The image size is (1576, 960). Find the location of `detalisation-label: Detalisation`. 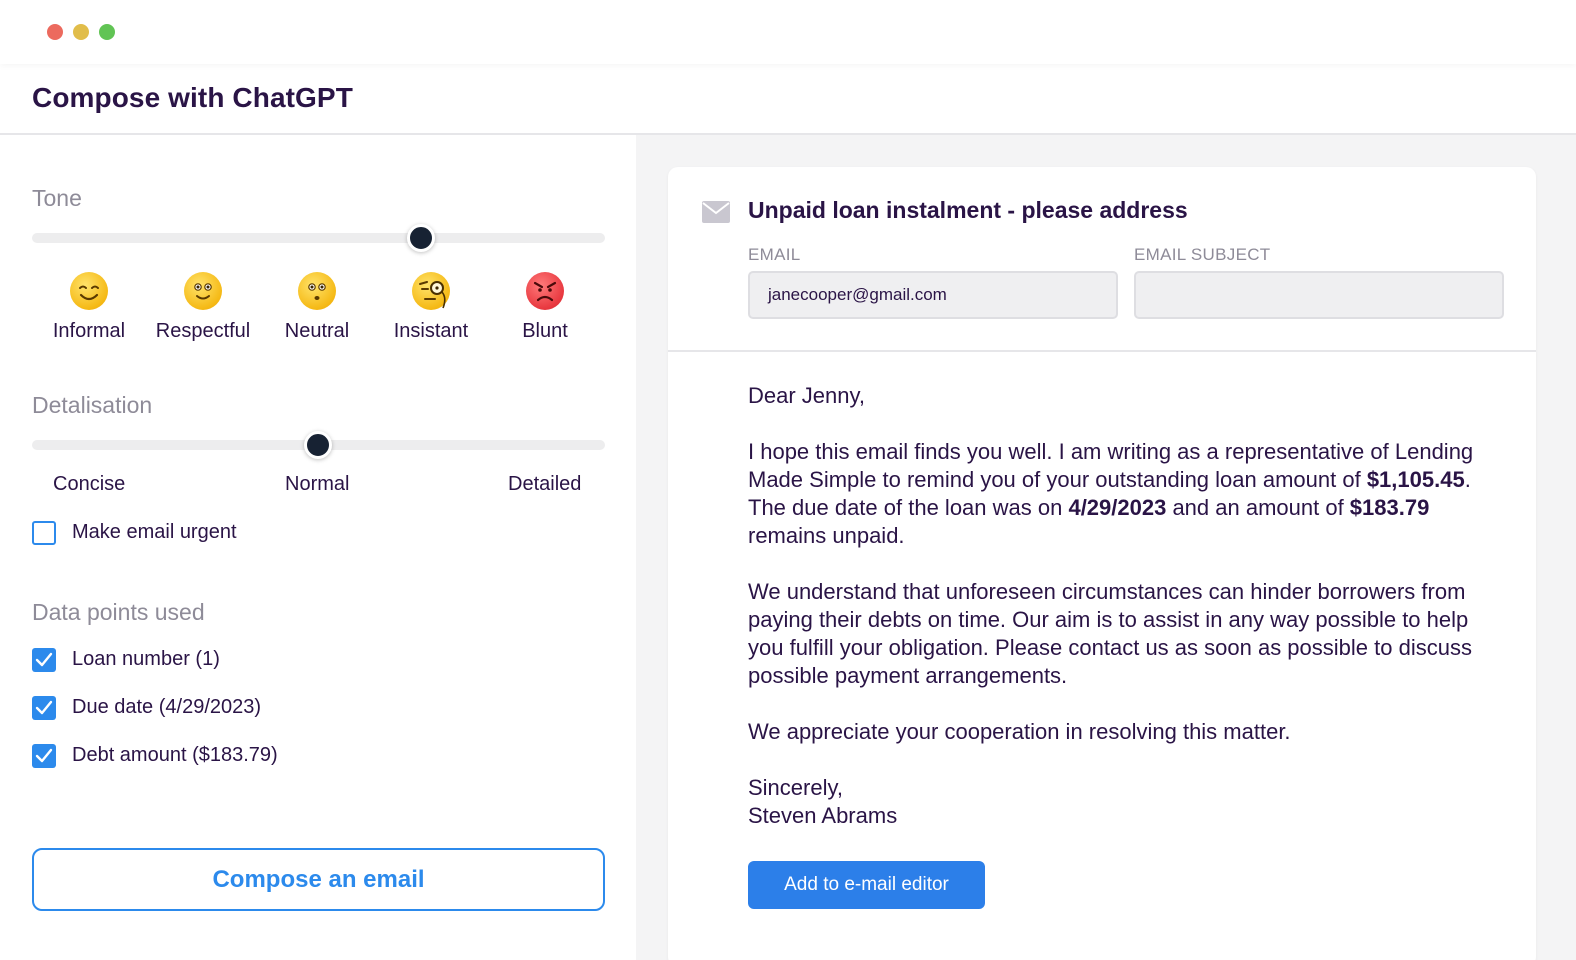

detalisation-label: Detalisation is located at coordinates (92, 405).